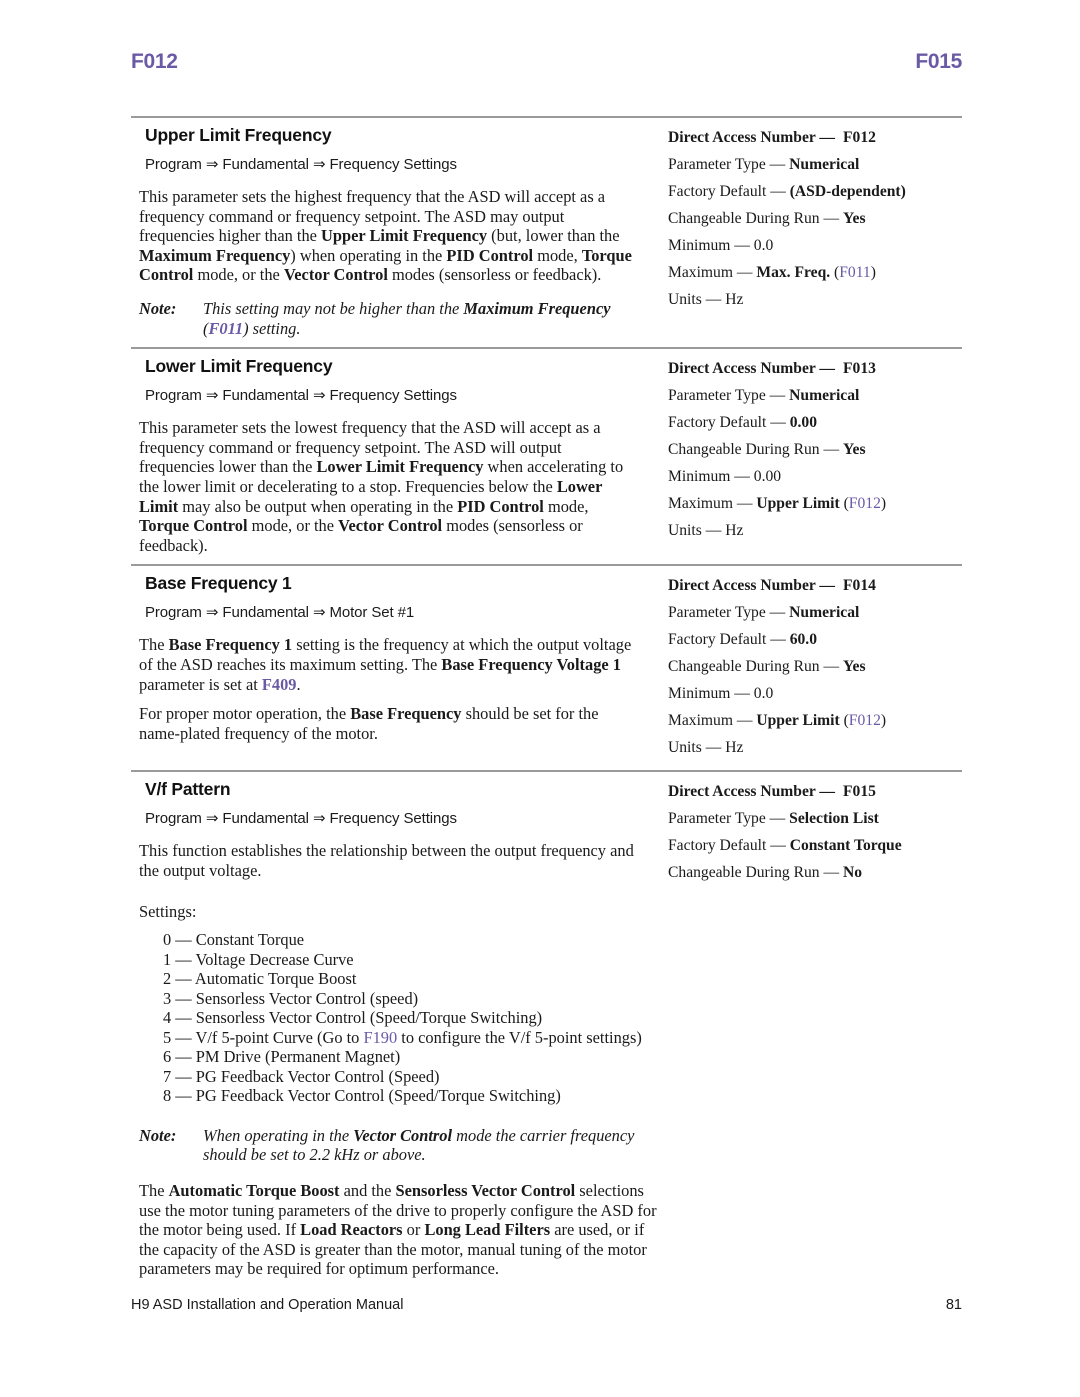 This screenshot has height=1397, width=1080. What do you see at coordinates (154, 61) in the screenshot?
I see `running-head-left: F012` at bounding box center [154, 61].